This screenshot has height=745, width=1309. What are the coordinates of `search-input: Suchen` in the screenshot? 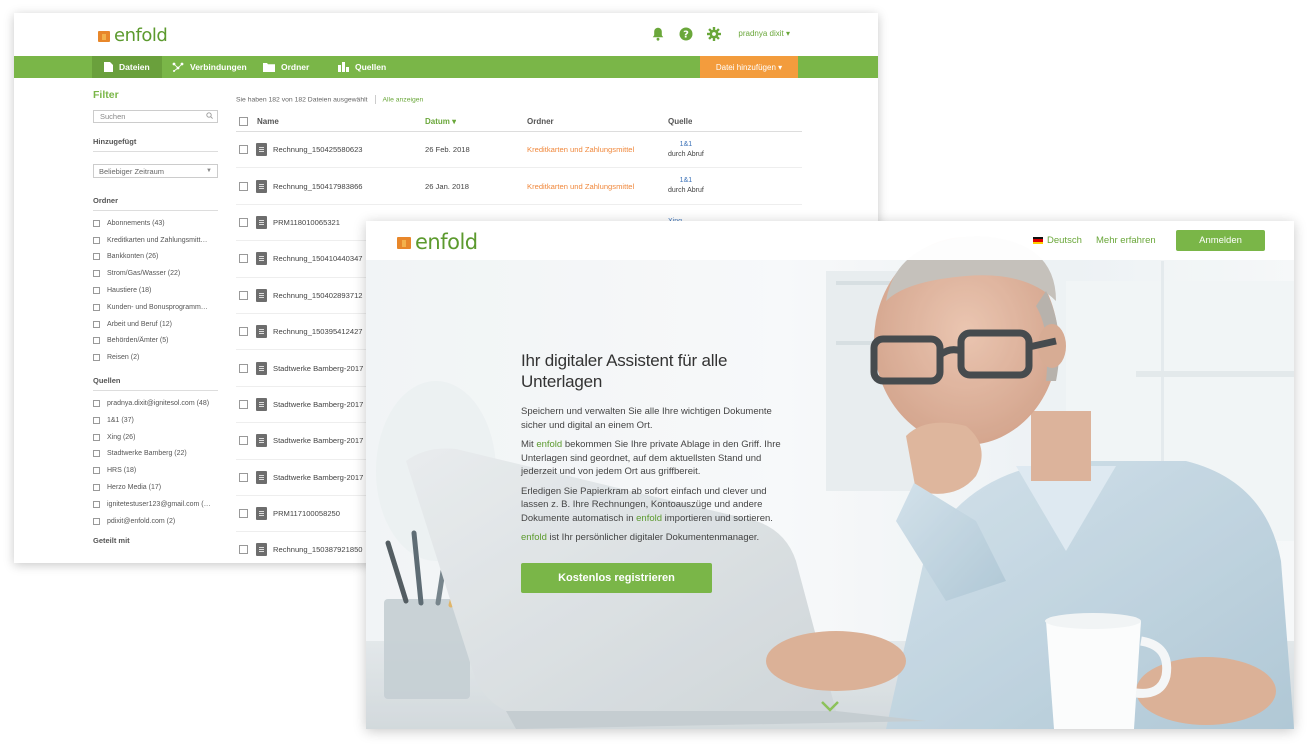 It's located at (155, 116).